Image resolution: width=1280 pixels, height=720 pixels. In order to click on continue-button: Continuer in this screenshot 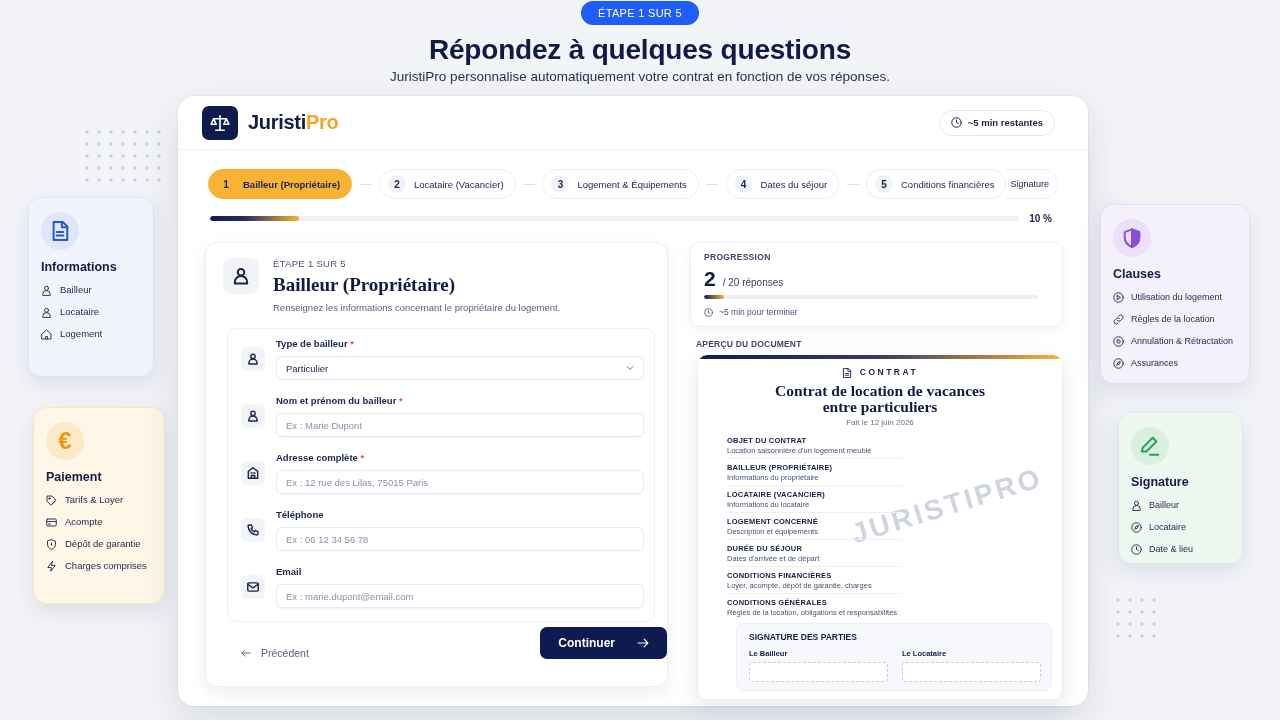, I will do `click(603, 643)`.